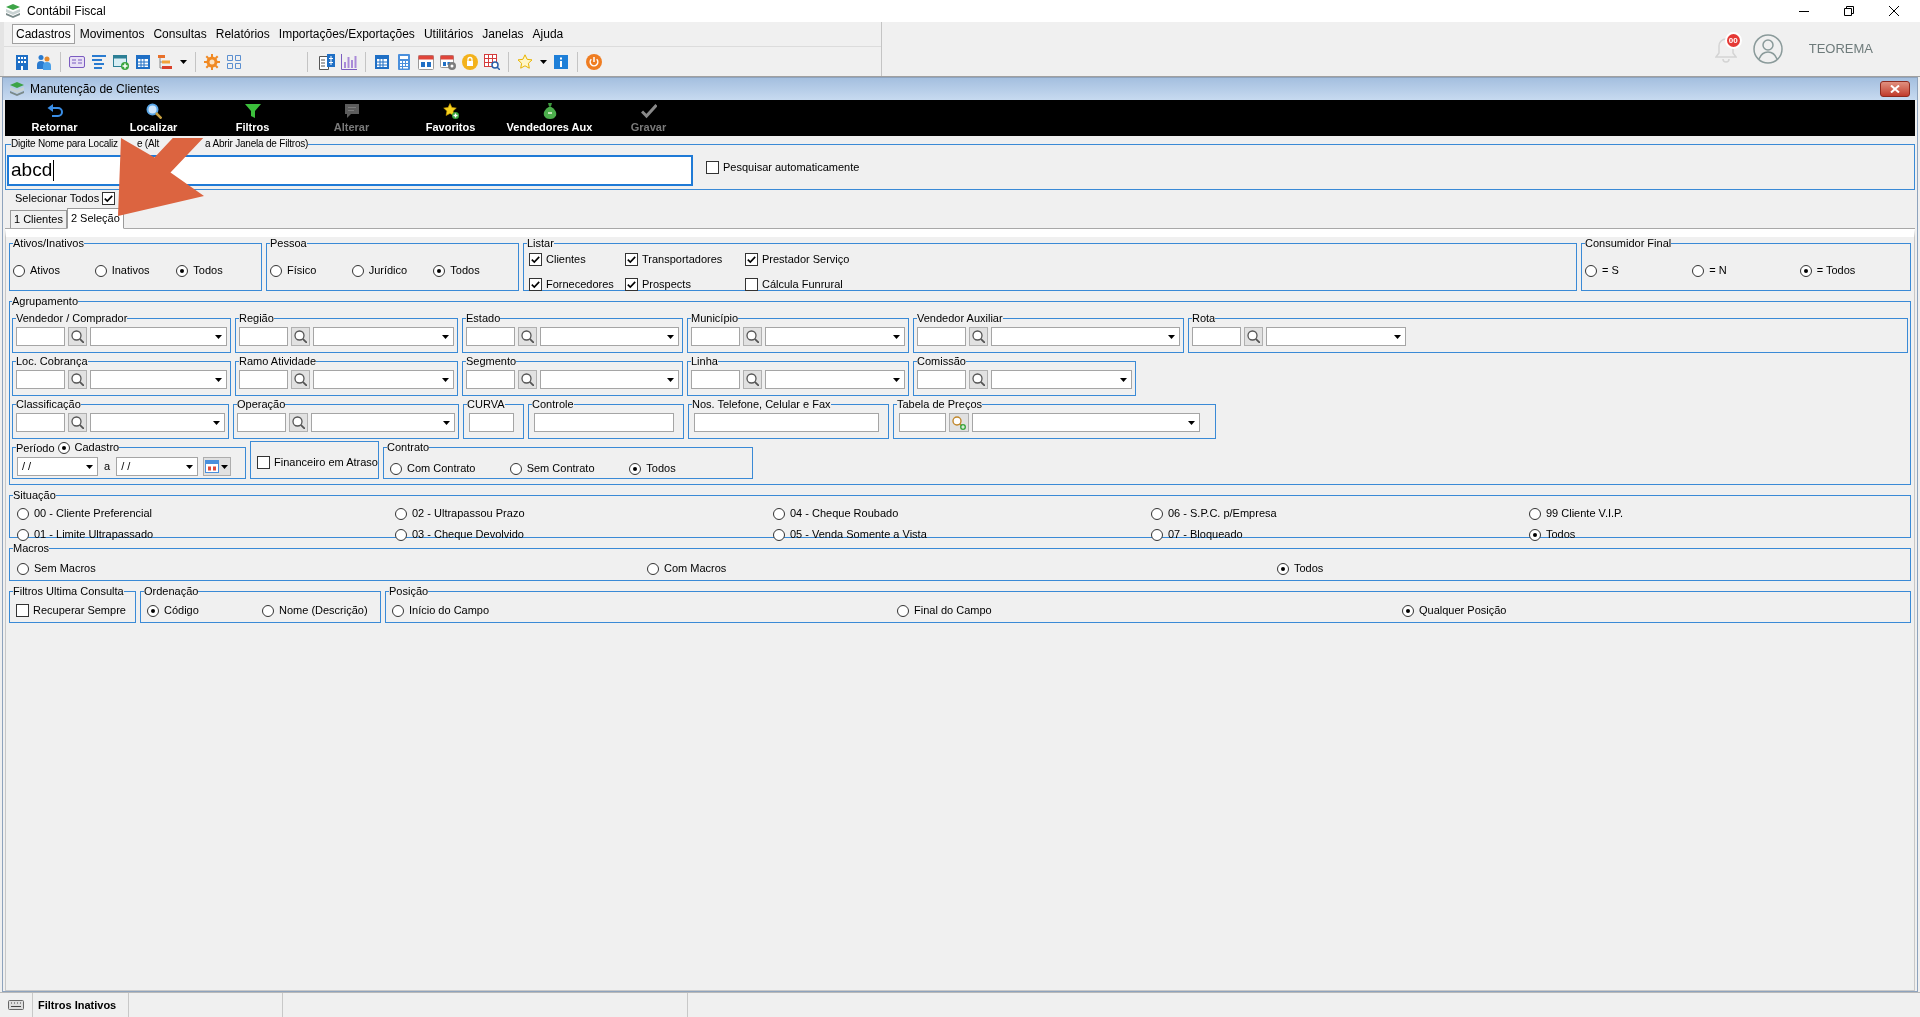 The width and height of the screenshot is (1920, 1017). Describe the element at coordinates (77, 61) in the screenshot. I see `card-icon` at that location.